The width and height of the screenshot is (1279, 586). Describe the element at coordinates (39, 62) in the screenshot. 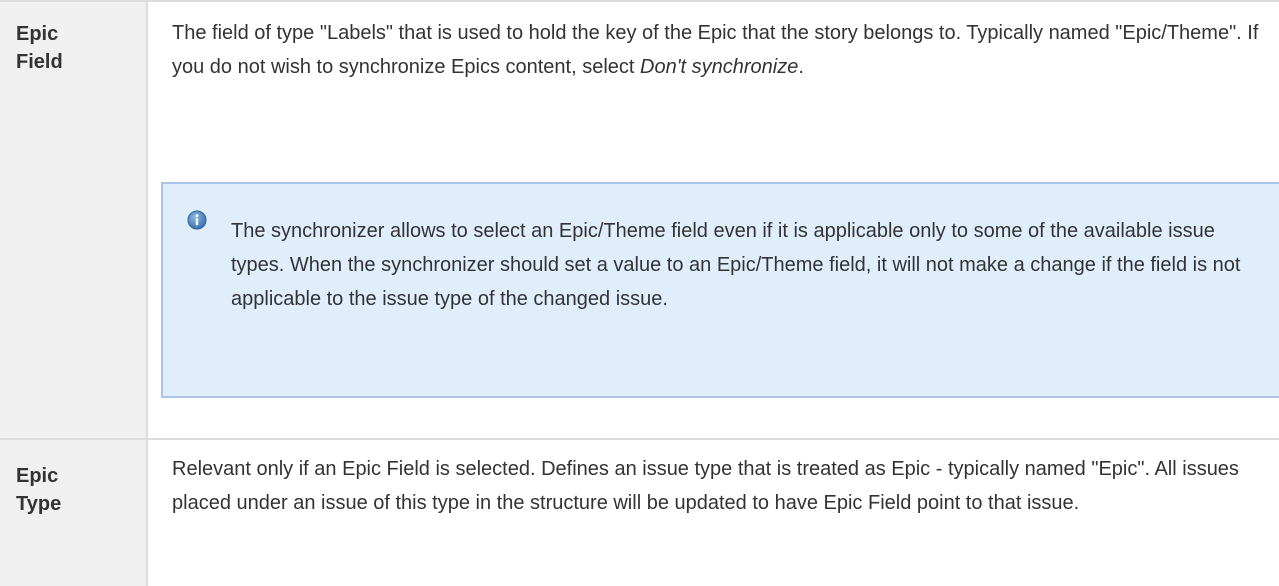

I see `row-header-line: Field` at that location.